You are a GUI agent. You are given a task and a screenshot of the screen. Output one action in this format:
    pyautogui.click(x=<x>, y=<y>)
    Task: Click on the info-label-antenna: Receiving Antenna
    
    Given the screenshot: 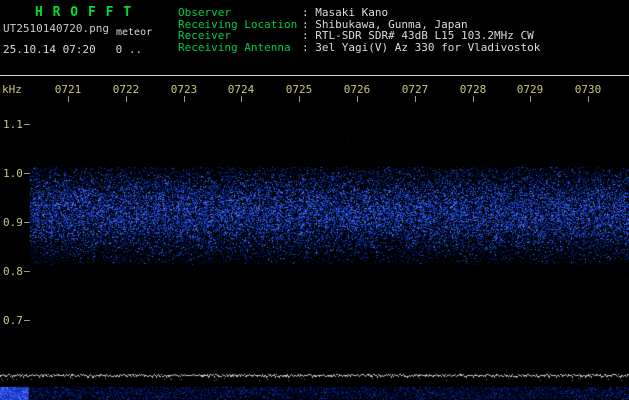 What is the action you would take?
    pyautogui.click(x=234, y=47)
    